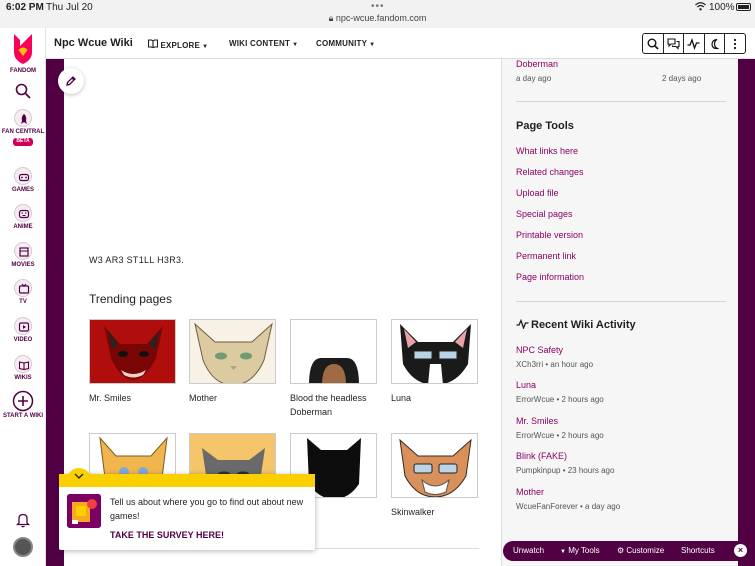 This screenshot has width=755, height=566. Describe the element at coordinates (550, 172) in the screenshot. I see `tool-related-changes: Related changes` at that location.